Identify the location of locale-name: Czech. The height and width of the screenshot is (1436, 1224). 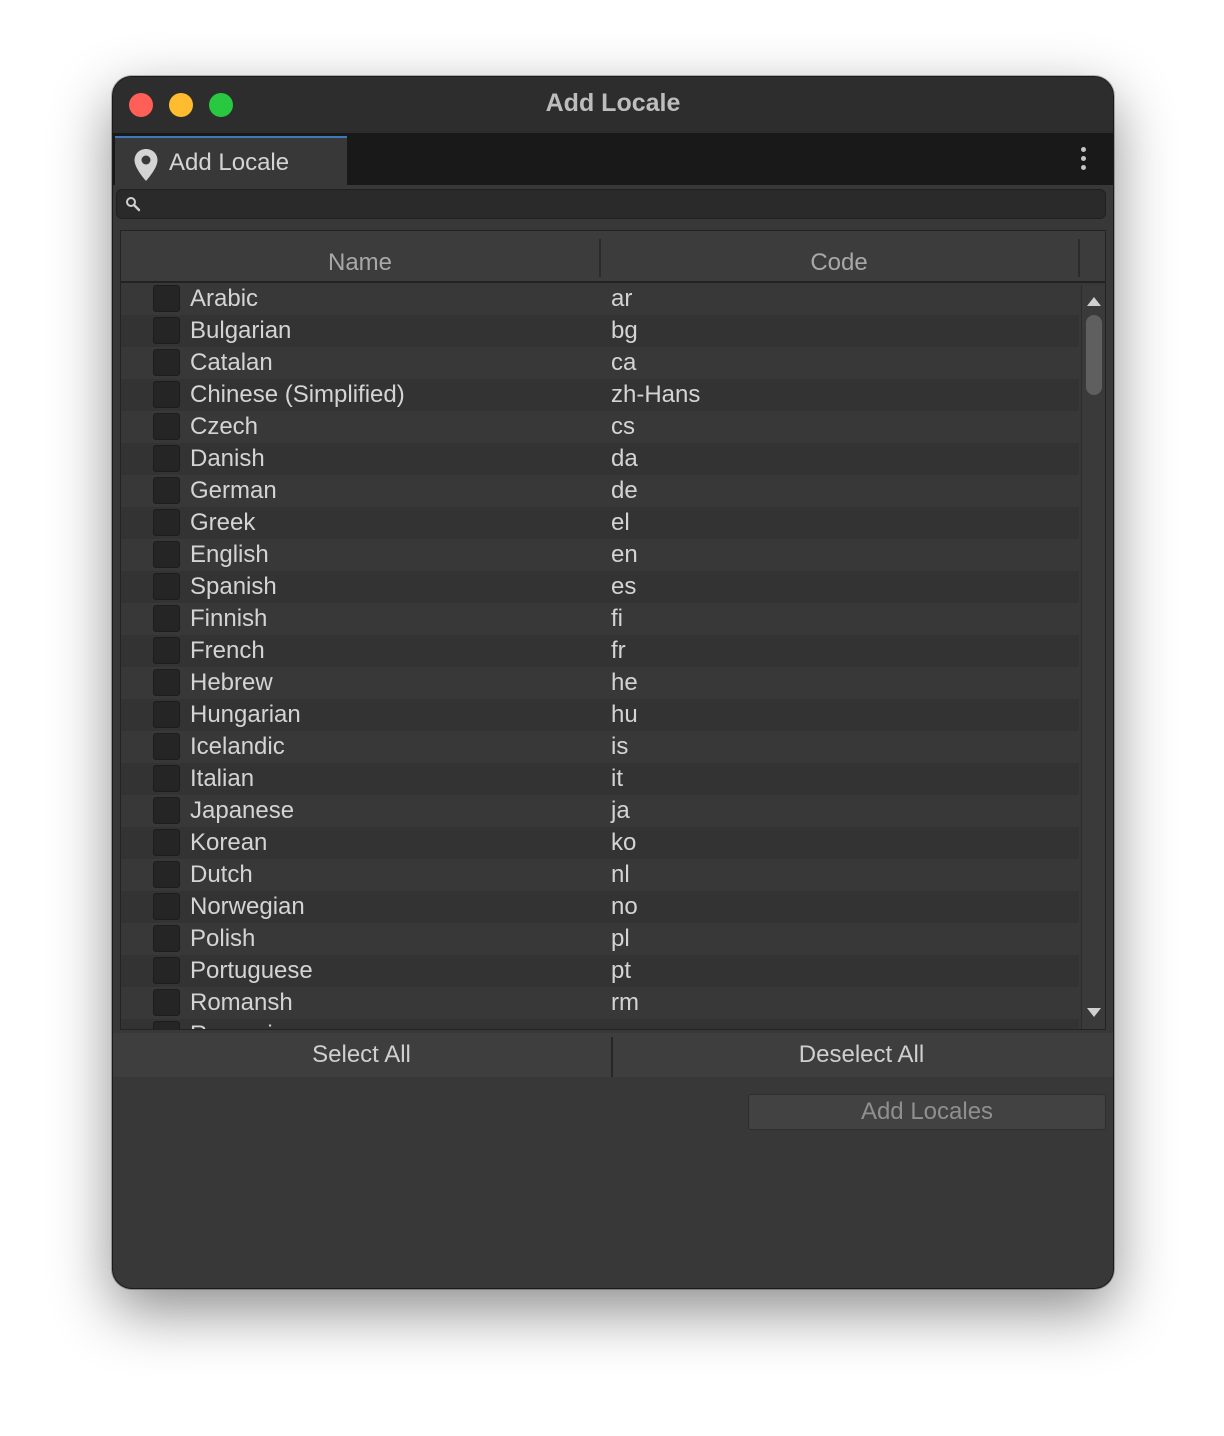
(224, 426).